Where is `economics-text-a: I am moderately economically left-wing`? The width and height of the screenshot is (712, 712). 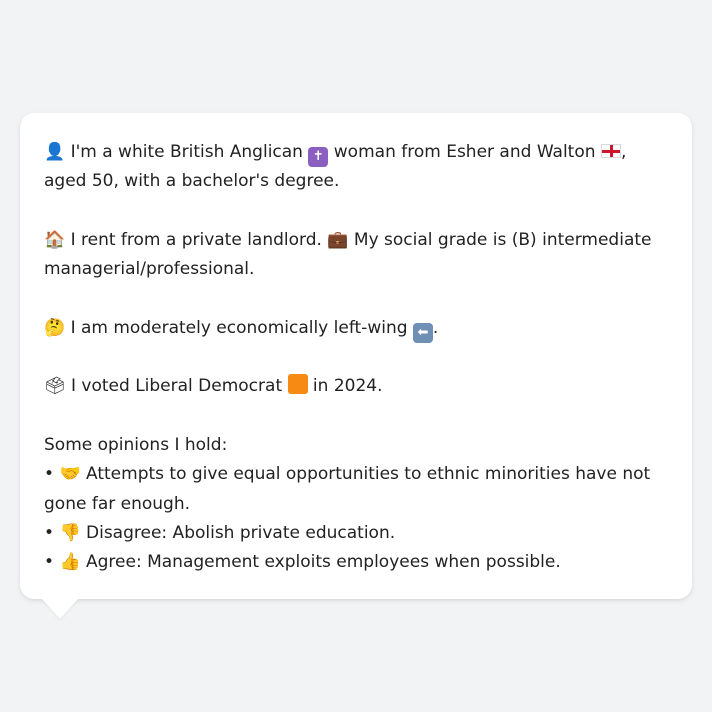
economics-text-a: I am moderately economically left-wing is located at coordinates (239, 327).